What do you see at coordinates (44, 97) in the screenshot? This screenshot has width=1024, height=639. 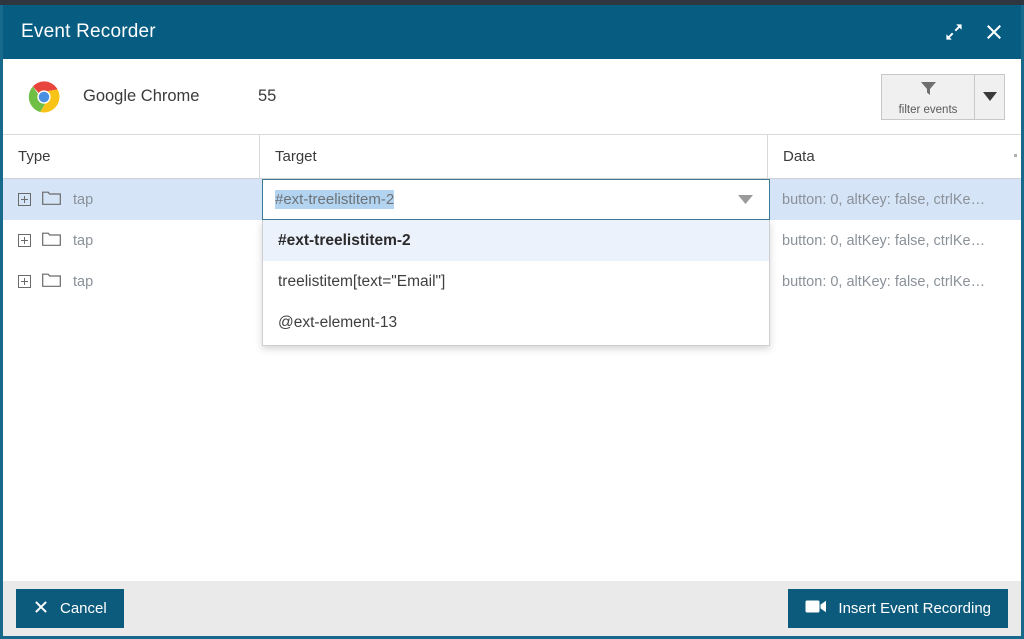 I see `google-chrome-icon` at bounding box center [44, 97].